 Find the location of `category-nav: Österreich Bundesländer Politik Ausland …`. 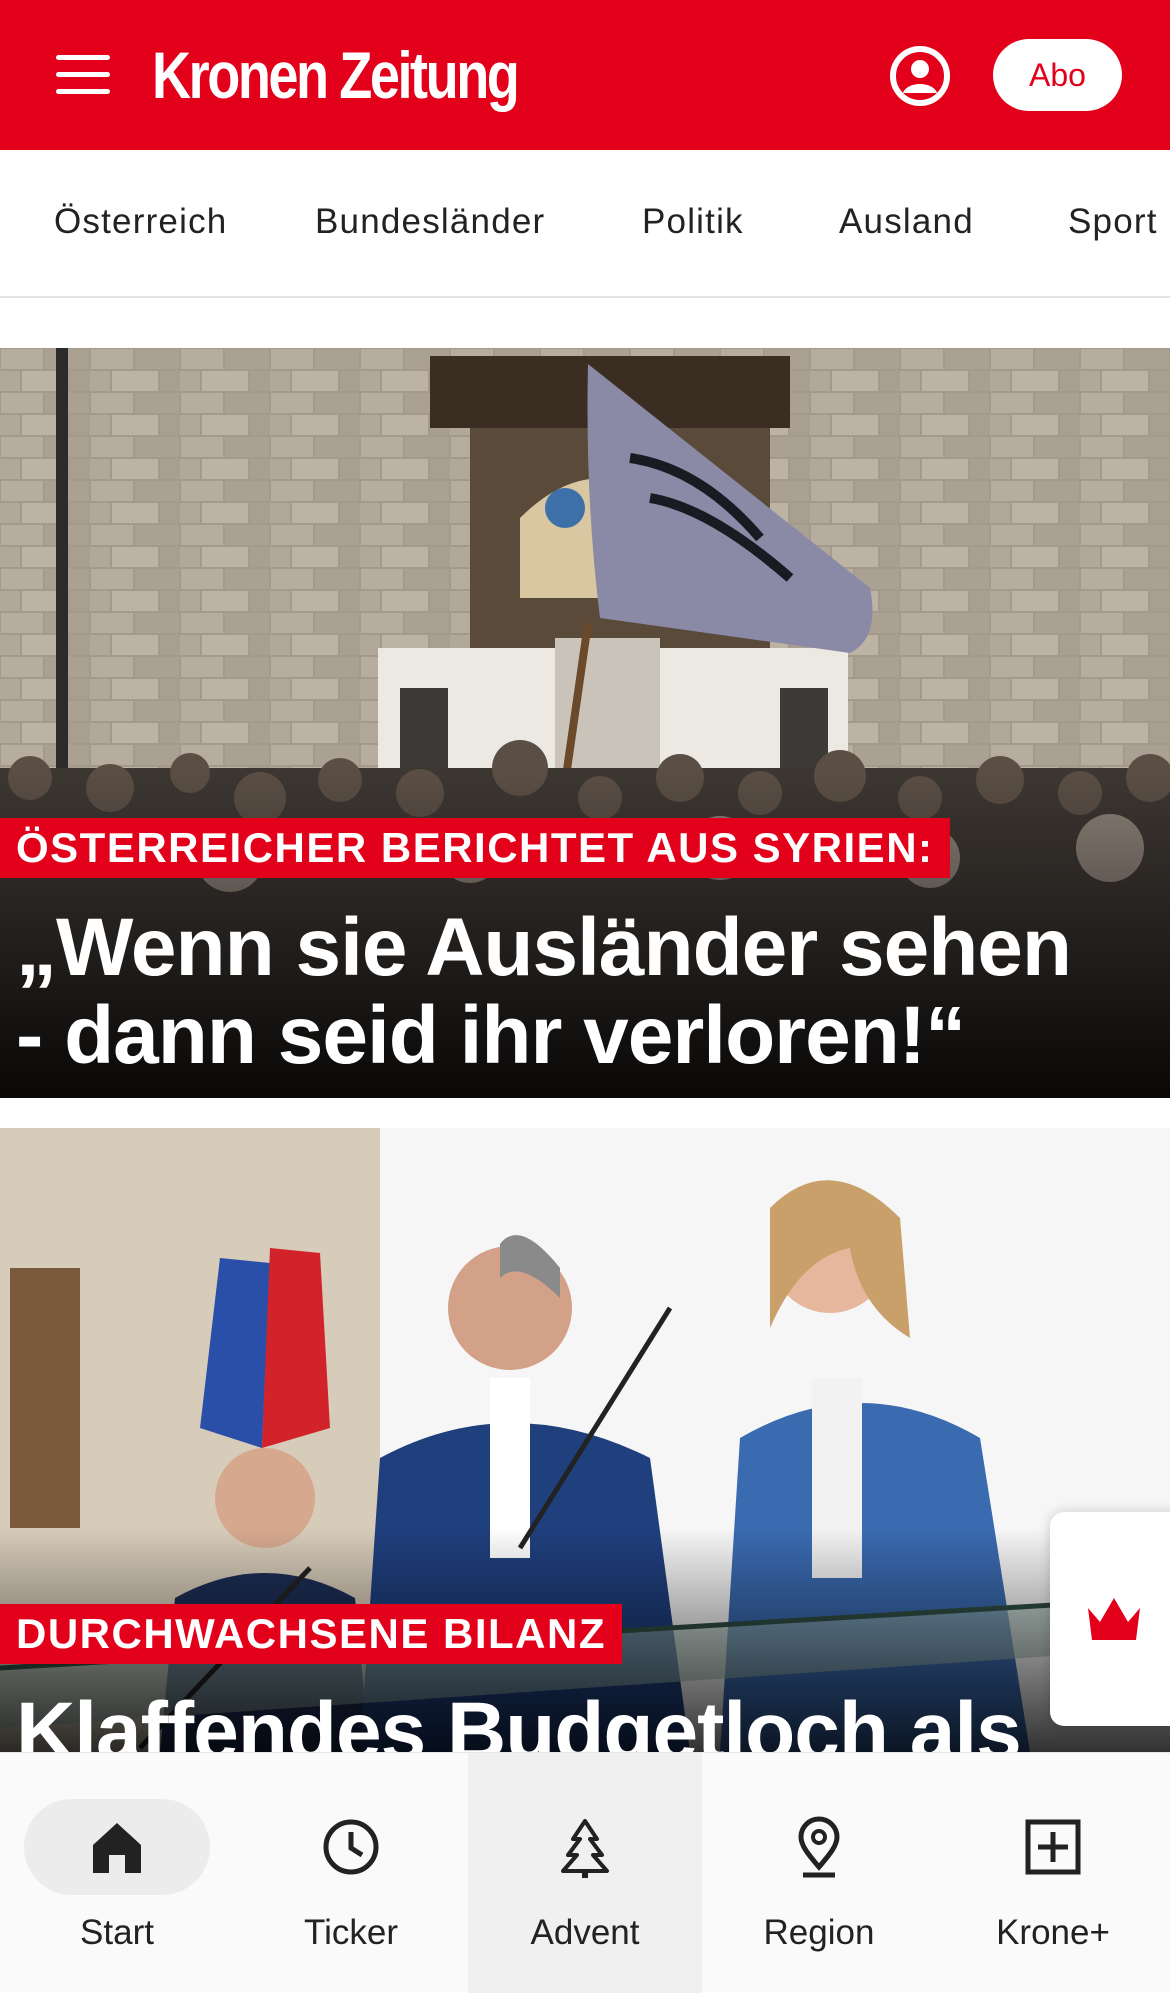

category-nav: Österreich Bundesländer Politik Ausland … is located at coordinates (585, 224).